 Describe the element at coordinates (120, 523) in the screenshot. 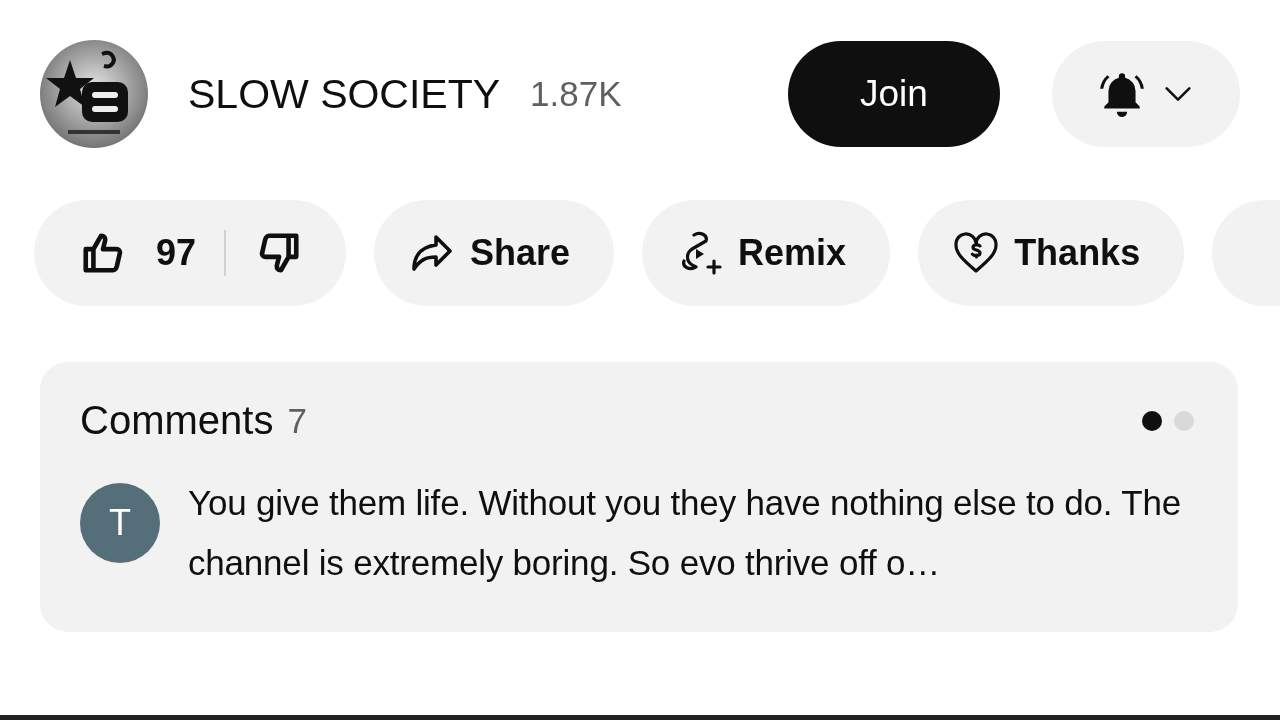

I see `commenter-avatar: T` at that location.